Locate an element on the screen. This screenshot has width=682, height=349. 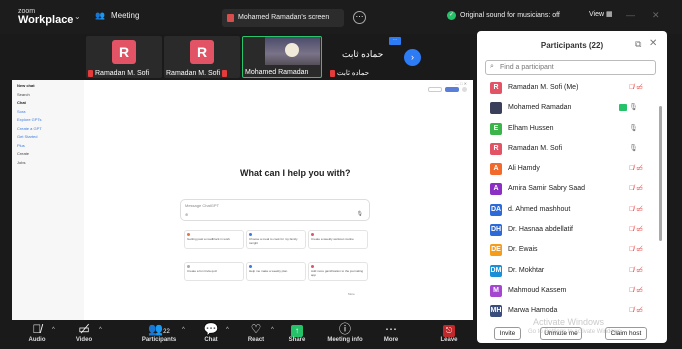
suggestion-card: Create a weekly workout routine is located at coordinates (338, 239).